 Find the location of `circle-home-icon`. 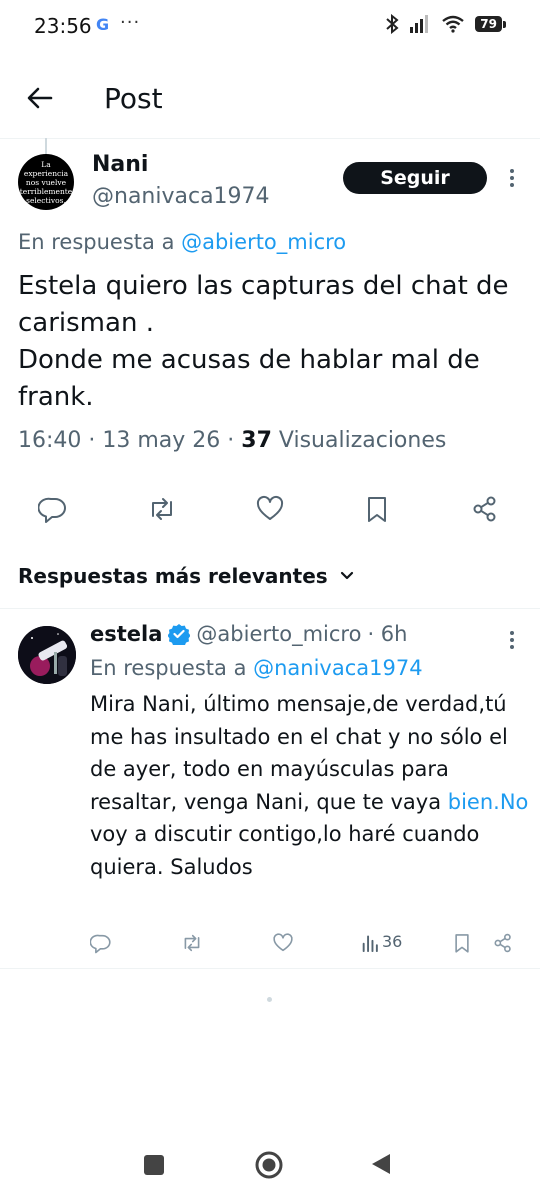

circle-home-icon is located at coordinates (269, 1165).